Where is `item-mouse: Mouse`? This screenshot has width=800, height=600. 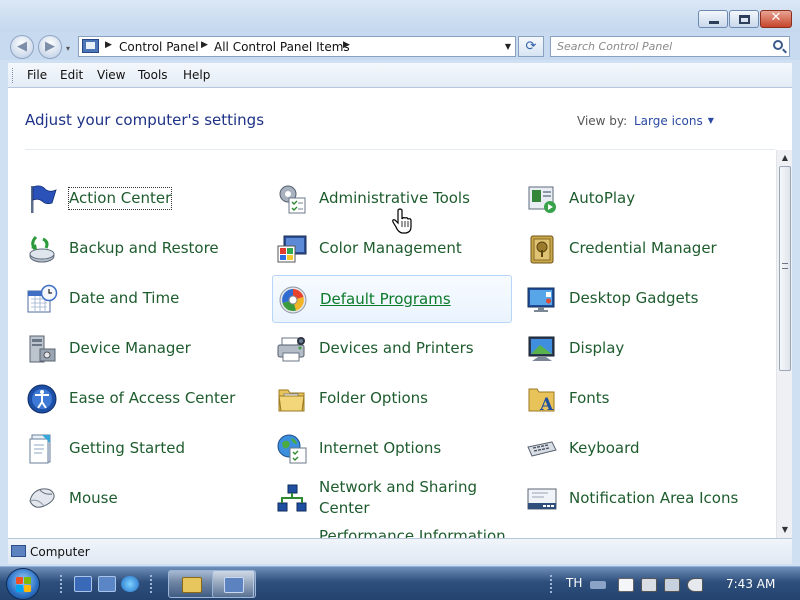 item-mouse: Mouse is located at coordinates (142, 499).